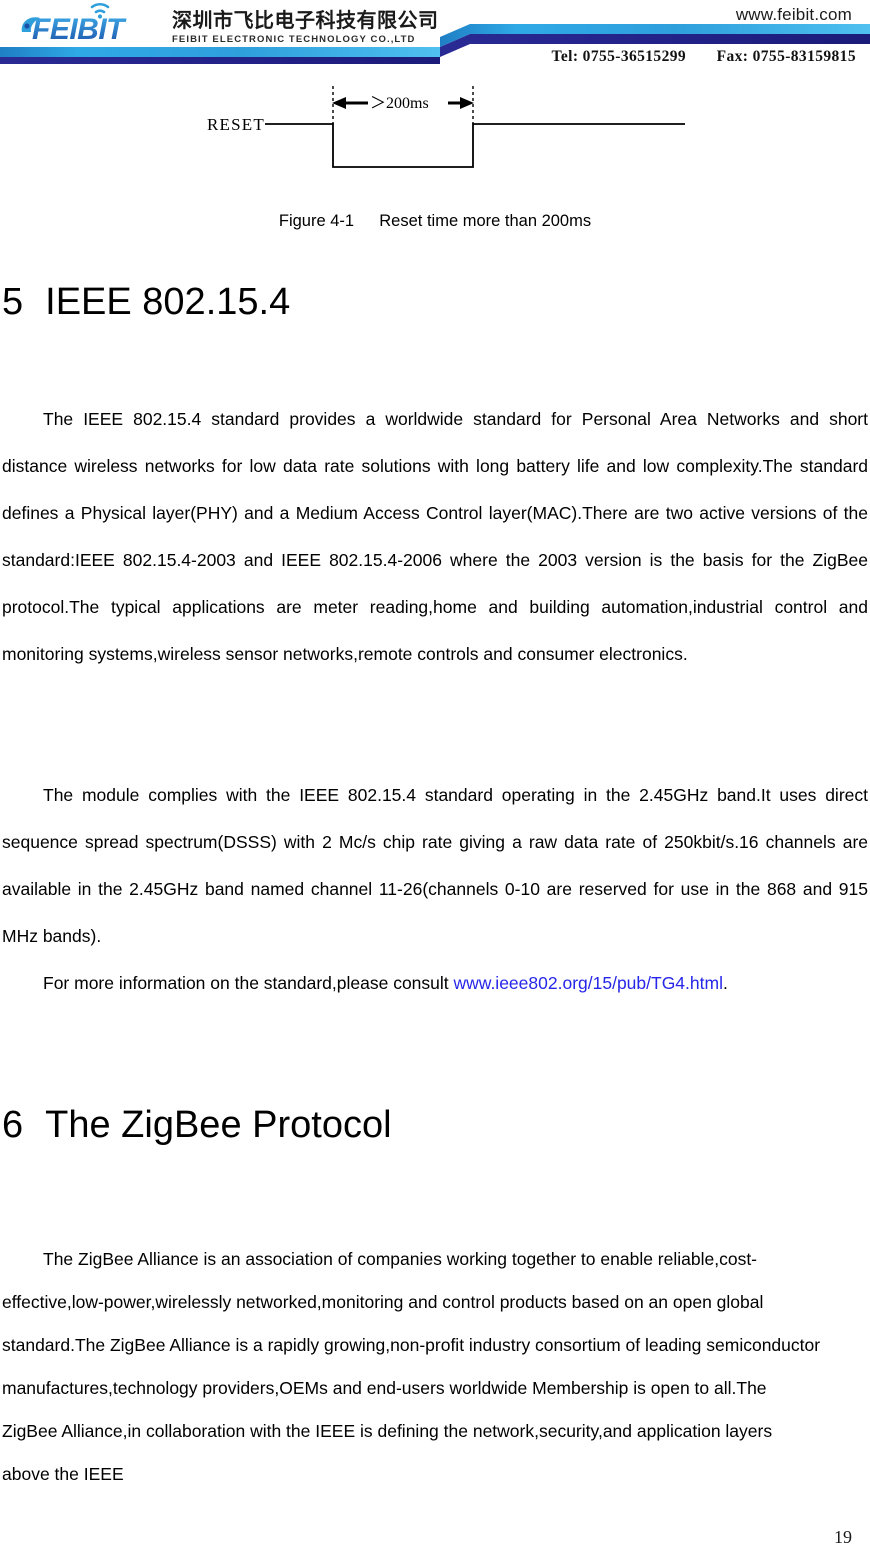 Image resolution: width=870 pixels, height=1556 pixels. Describe the element at coordinates (565, 56) in the screenshot. I see `tel-label: Tel:` at that location.